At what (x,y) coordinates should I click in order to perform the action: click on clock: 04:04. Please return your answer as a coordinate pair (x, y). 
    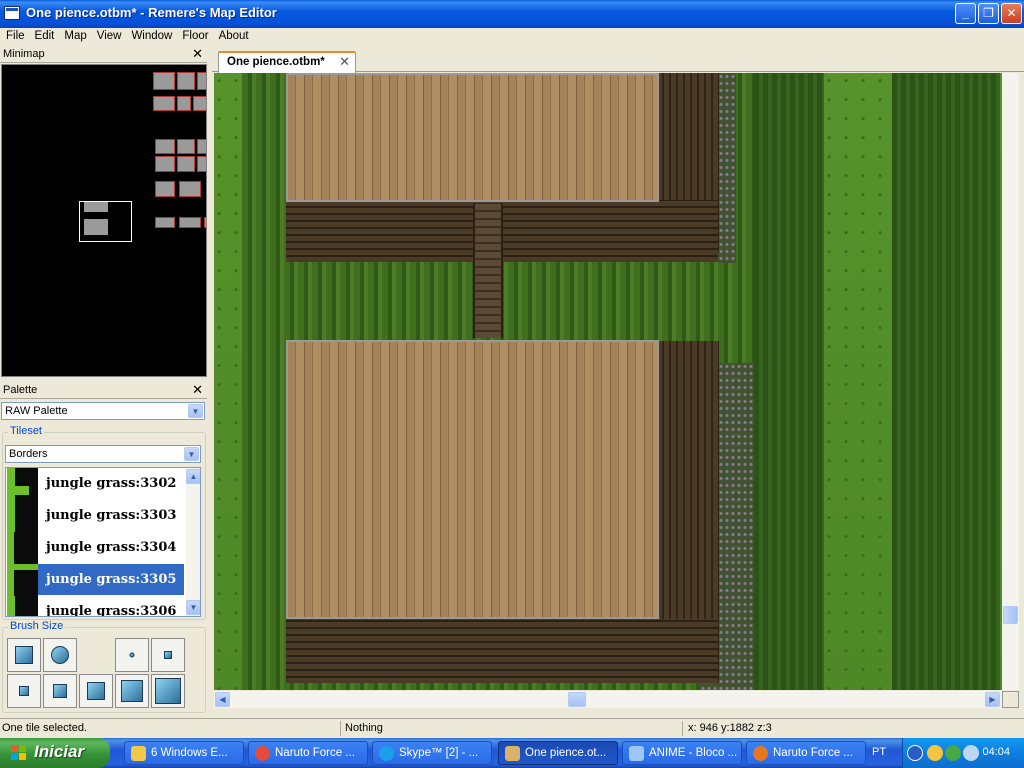
    Looking at the image, I should click on (996, 752).